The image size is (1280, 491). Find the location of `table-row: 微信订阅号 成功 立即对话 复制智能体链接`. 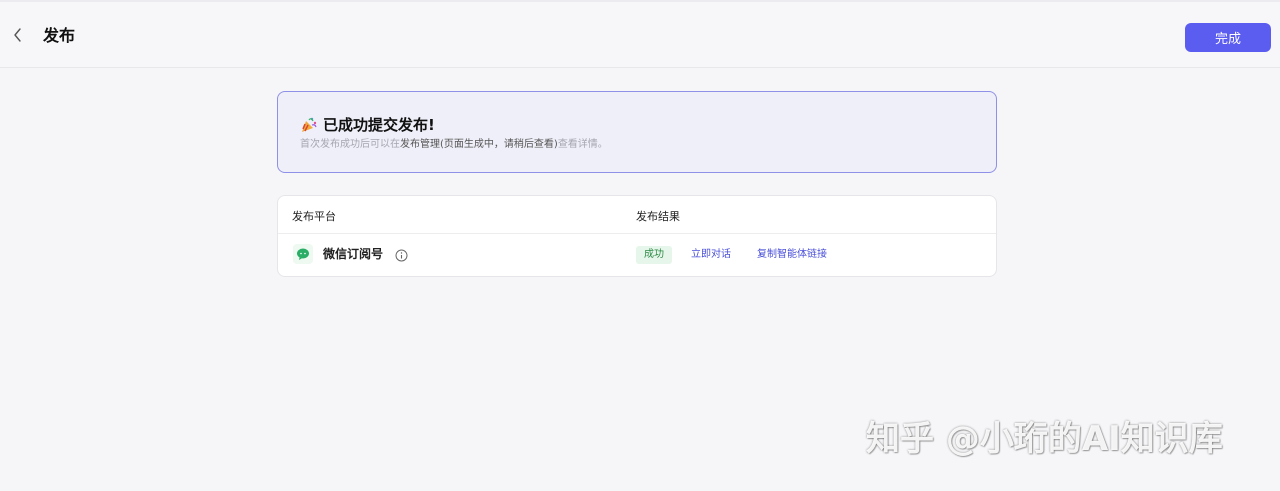

table-row: 微信订阅号 成功 立即对话 复制智能体链接 is located at coordinates (637, 255).